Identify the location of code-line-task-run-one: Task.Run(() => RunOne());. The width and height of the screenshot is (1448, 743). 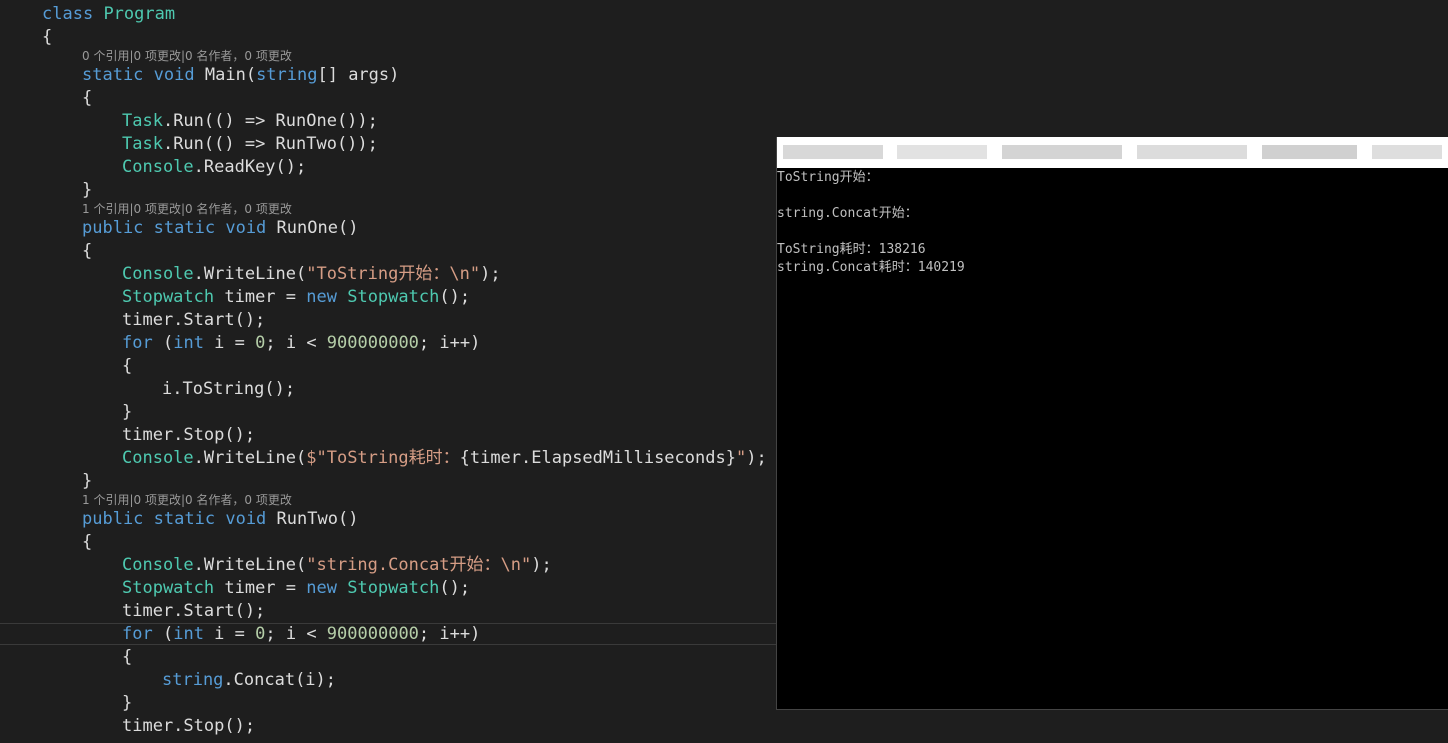
(250, 121).